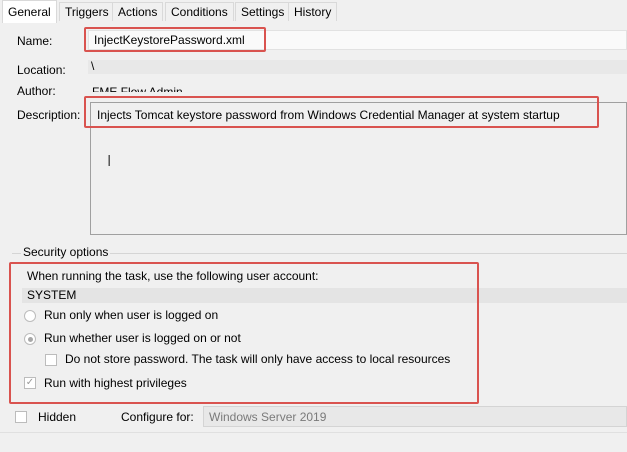 The image size is (627, 452). Describe the element at coordinates (263, 11) in the screenshot. I see `tab-settings: Settings` at that location.